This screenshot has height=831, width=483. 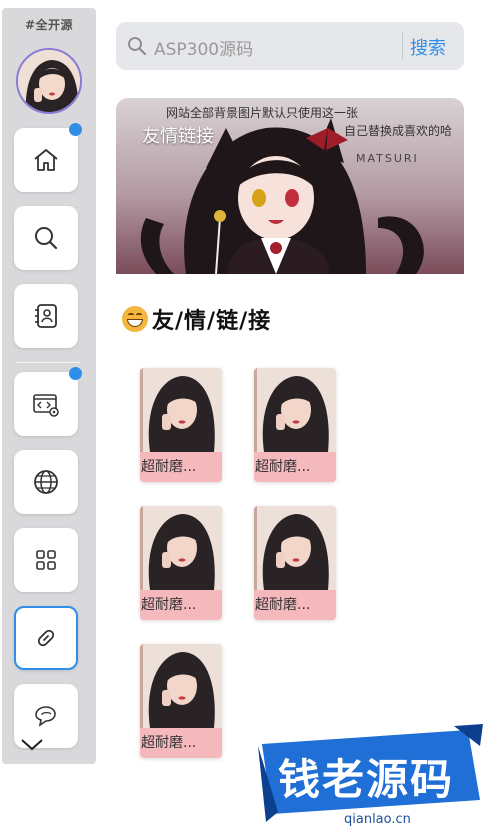 I want to click on chevron-down-icon, so click(x=32, y=744).